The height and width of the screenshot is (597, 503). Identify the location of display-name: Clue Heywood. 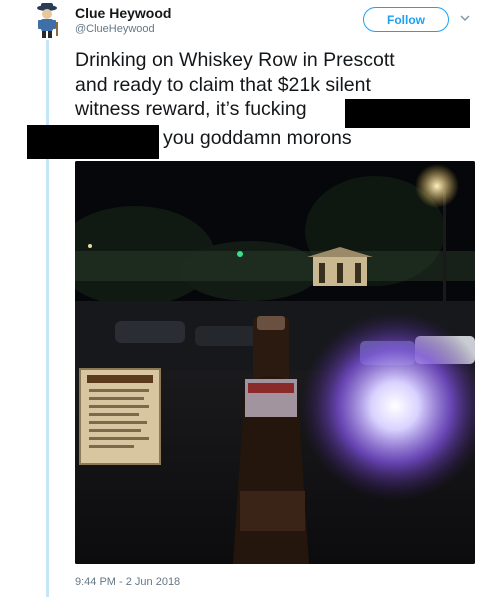
(123, 13).